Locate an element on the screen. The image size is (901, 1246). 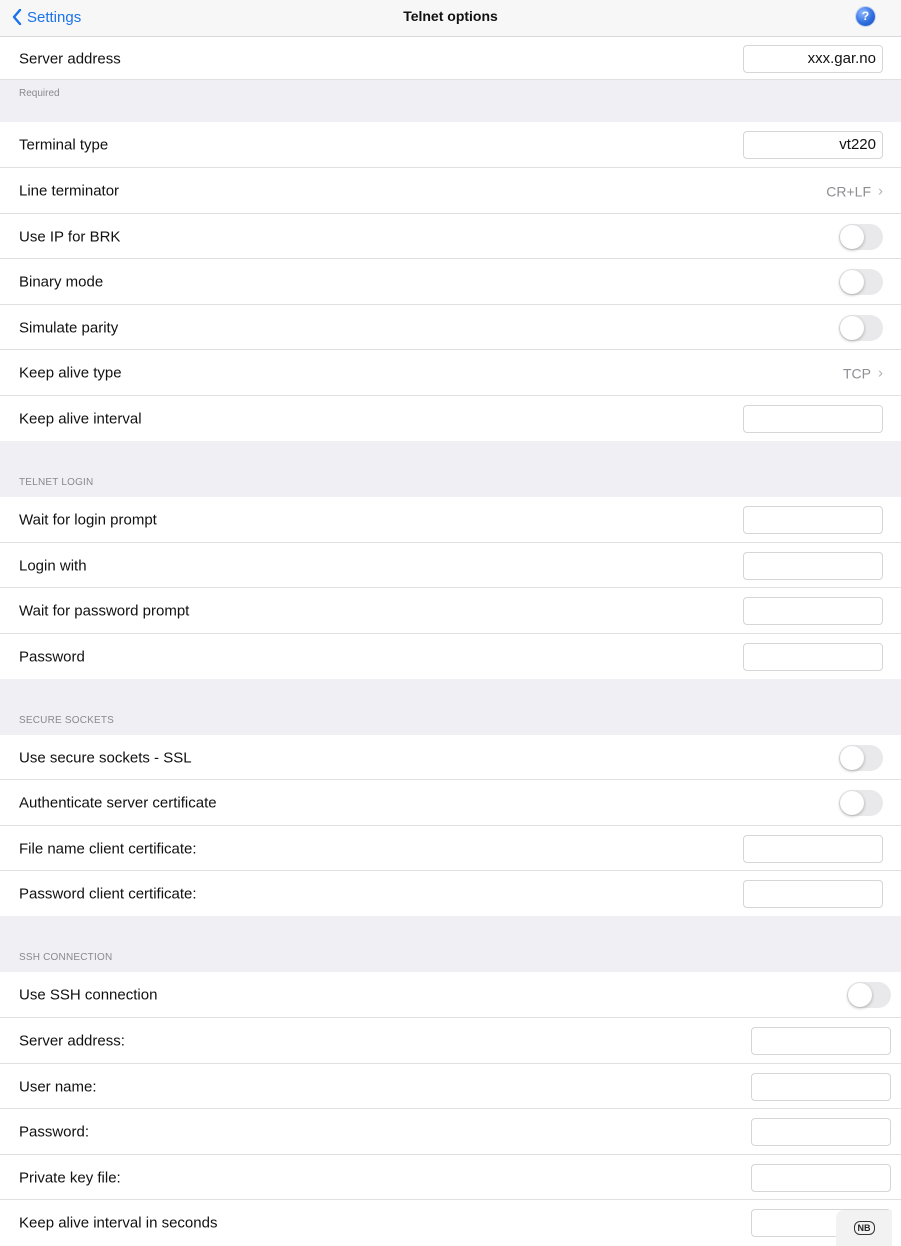
ssh-password-label: Password: is located at coordinates (54, 1132).